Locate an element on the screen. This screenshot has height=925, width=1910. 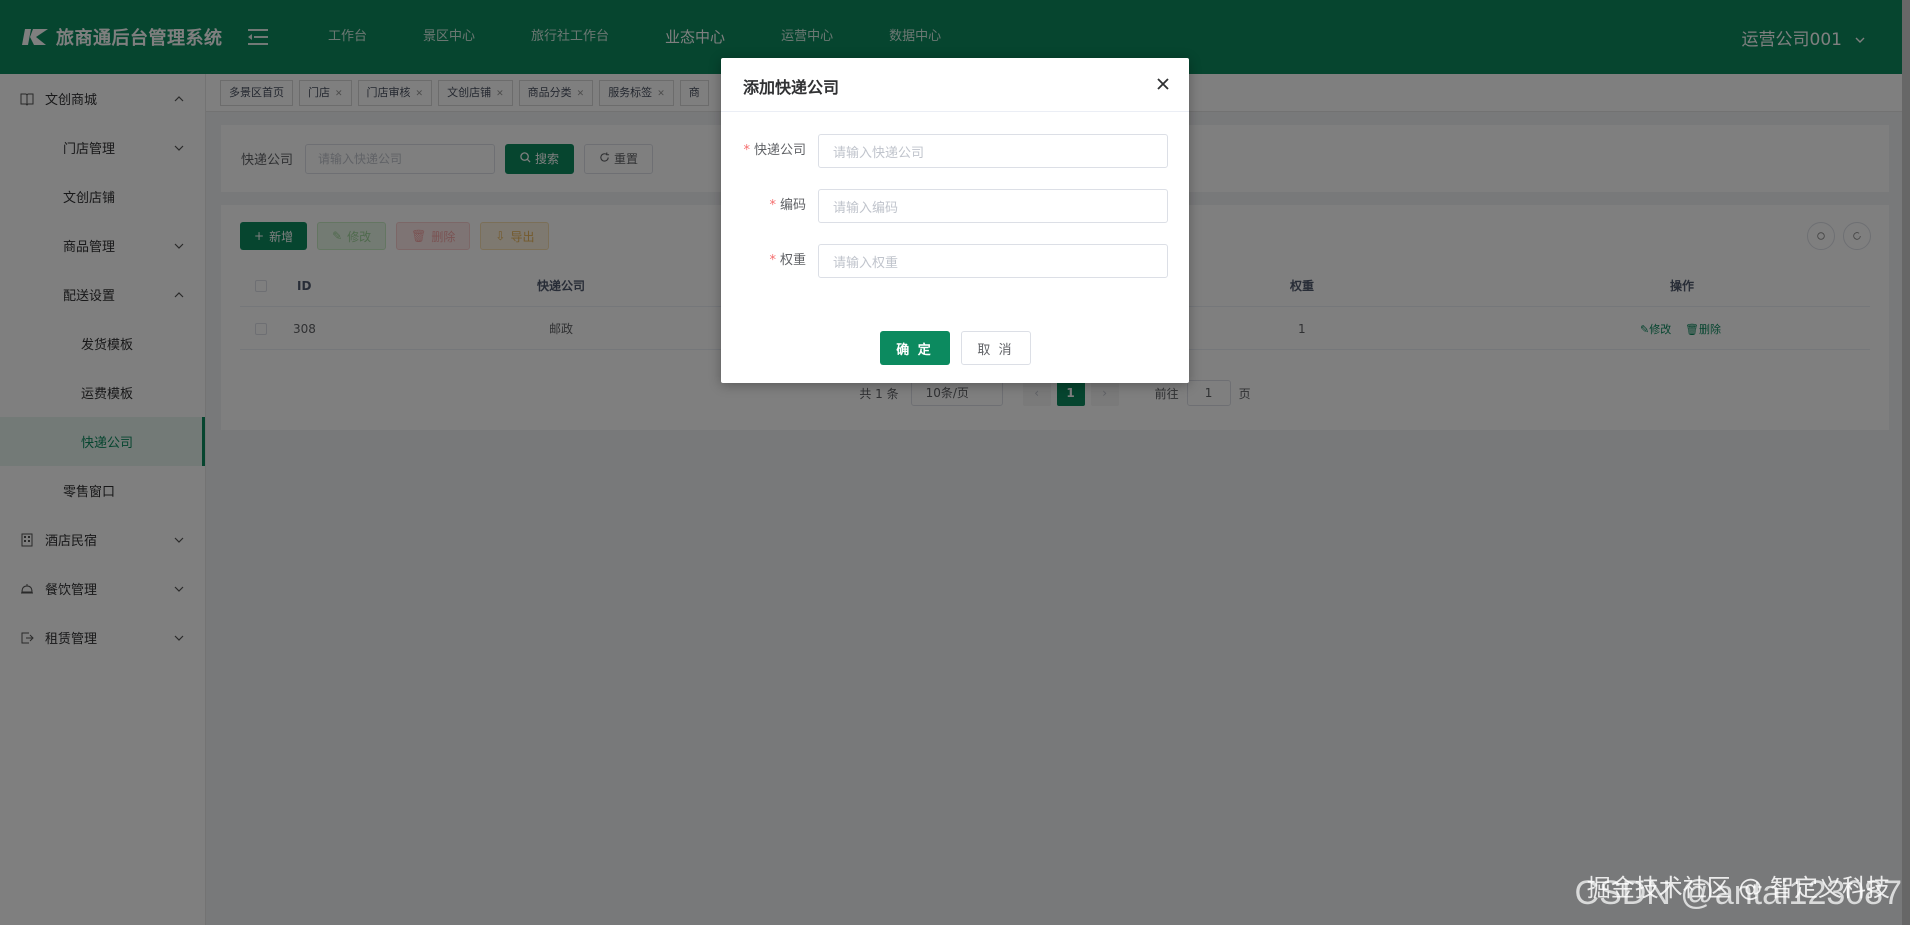
form-item-weight: * 权重 请输入权重 is located at coordinates (955, 261).